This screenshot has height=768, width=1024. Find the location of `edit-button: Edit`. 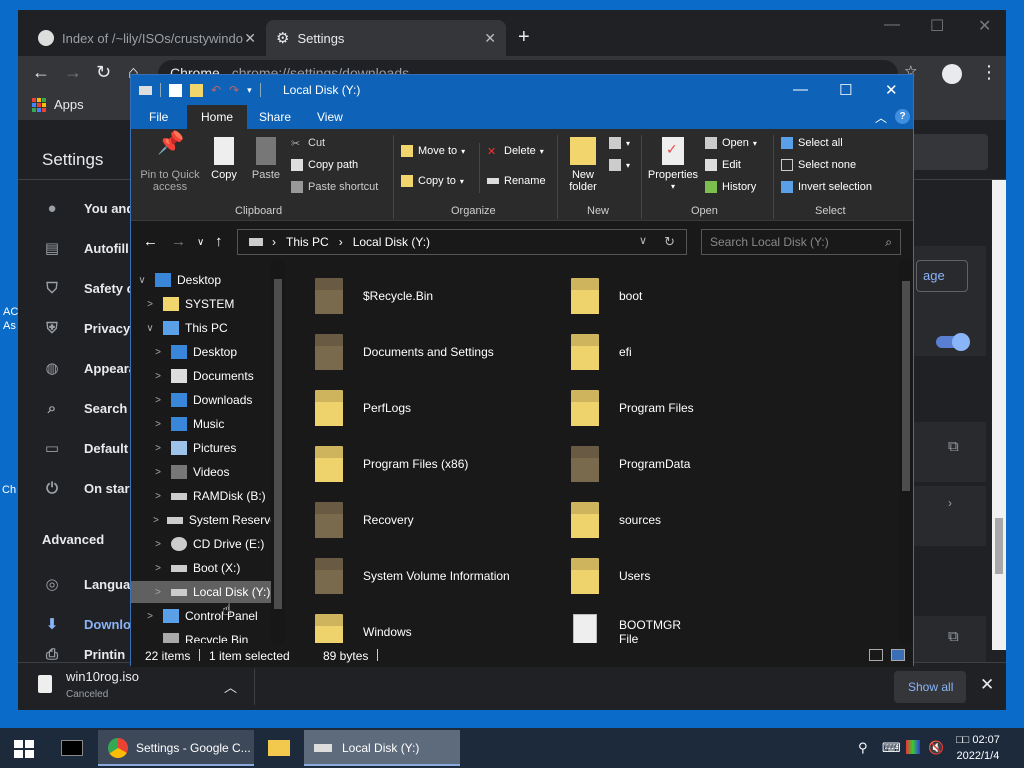

edit-button: Edit is located at coordinates (723, 165).